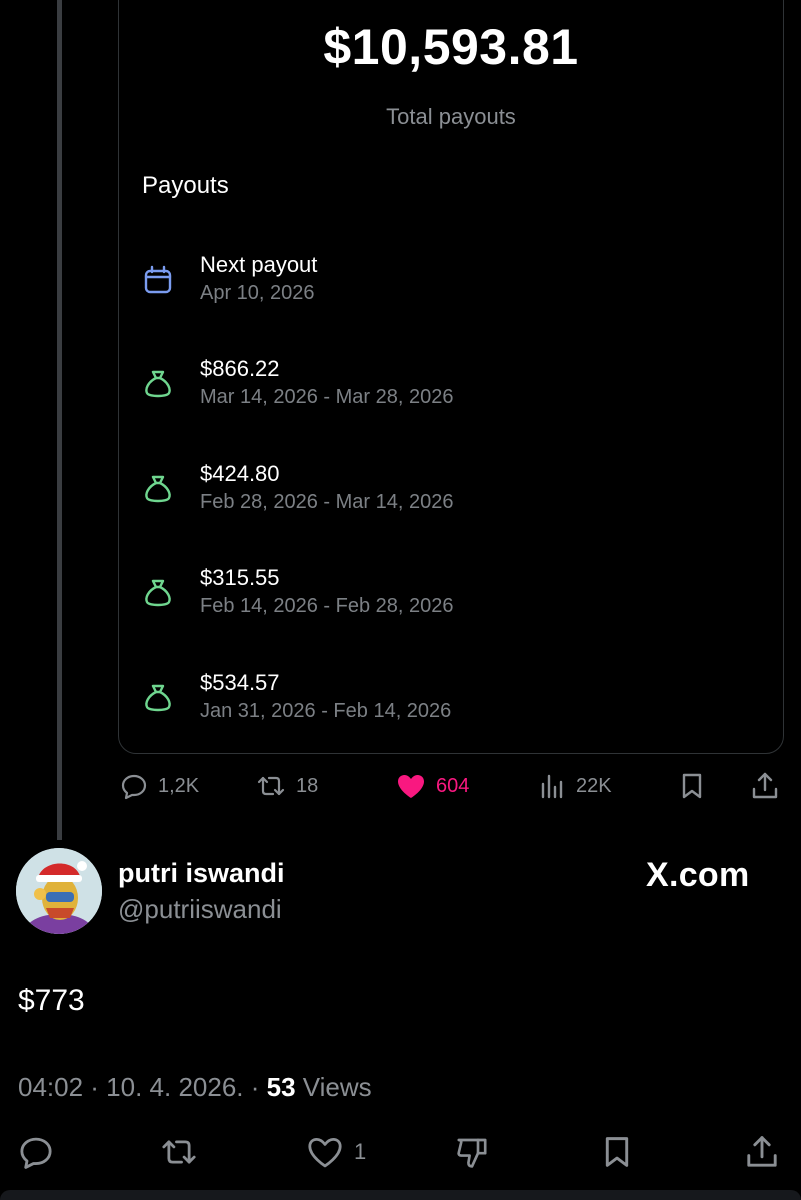  Describe the element at coordinates (411, 786) in the screenshot. I see `heart-filled-icon` at that location.